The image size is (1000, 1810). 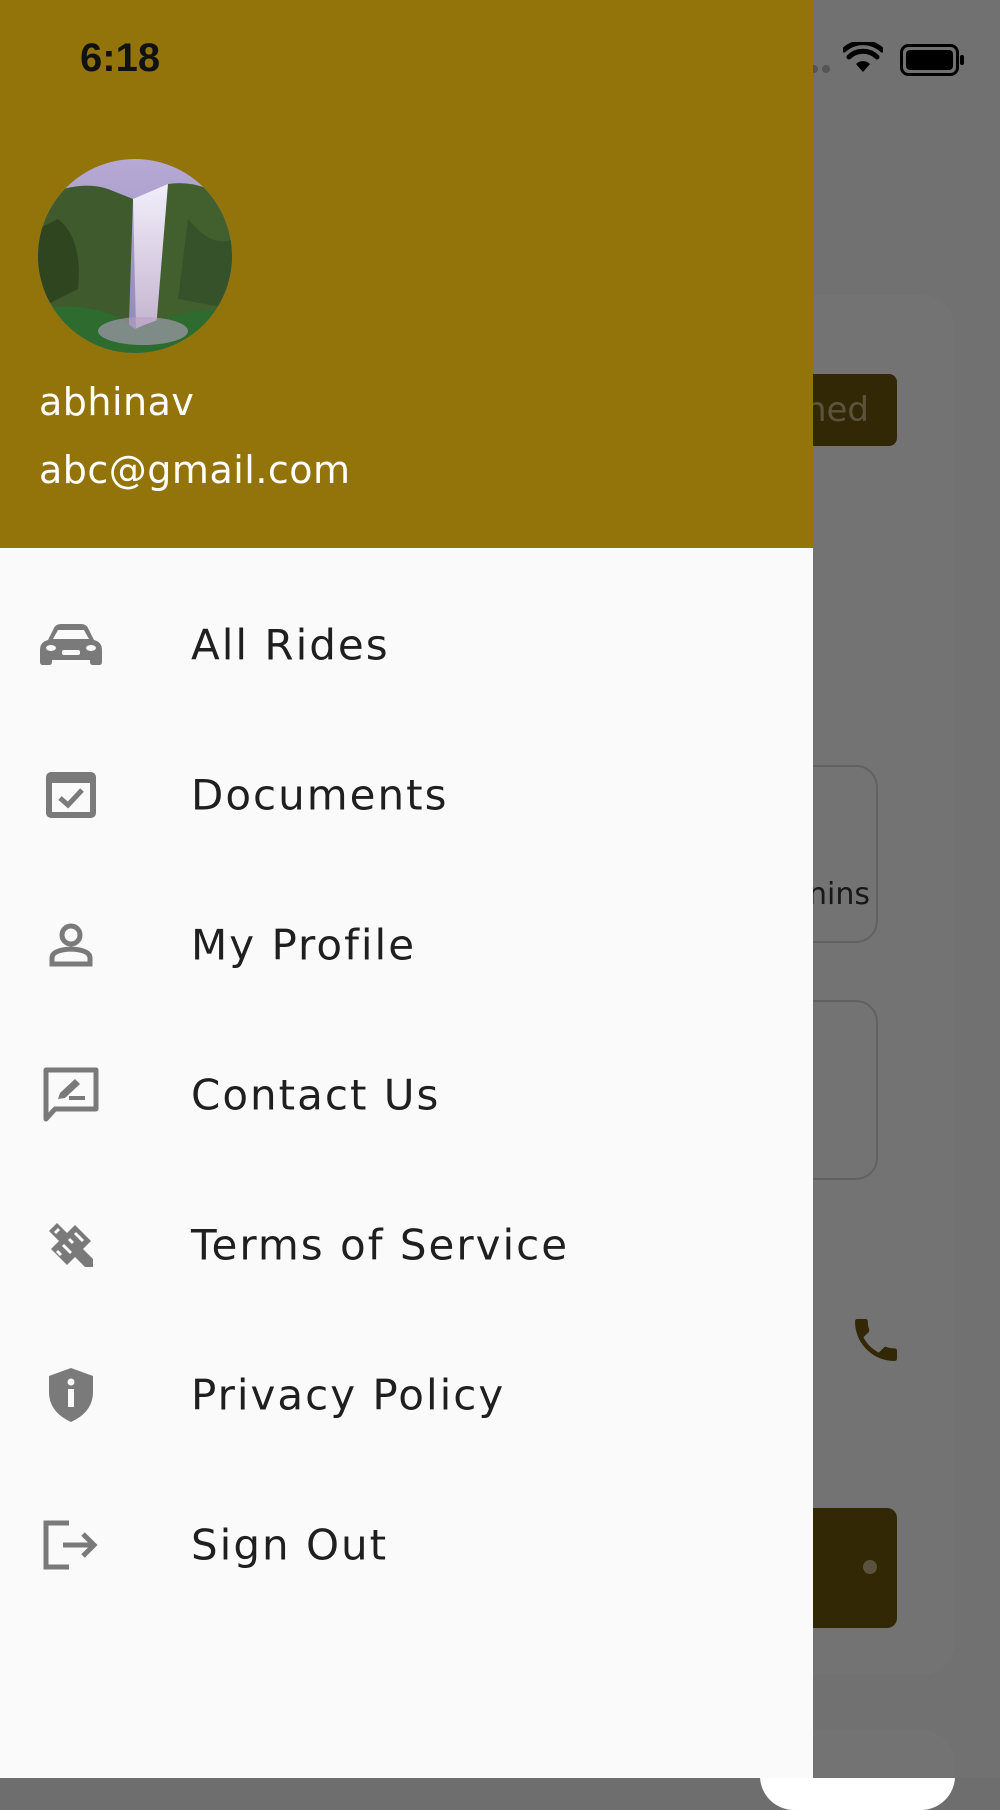 I want to click on menu-item-label: My Profile, so click(x=304, y=945).